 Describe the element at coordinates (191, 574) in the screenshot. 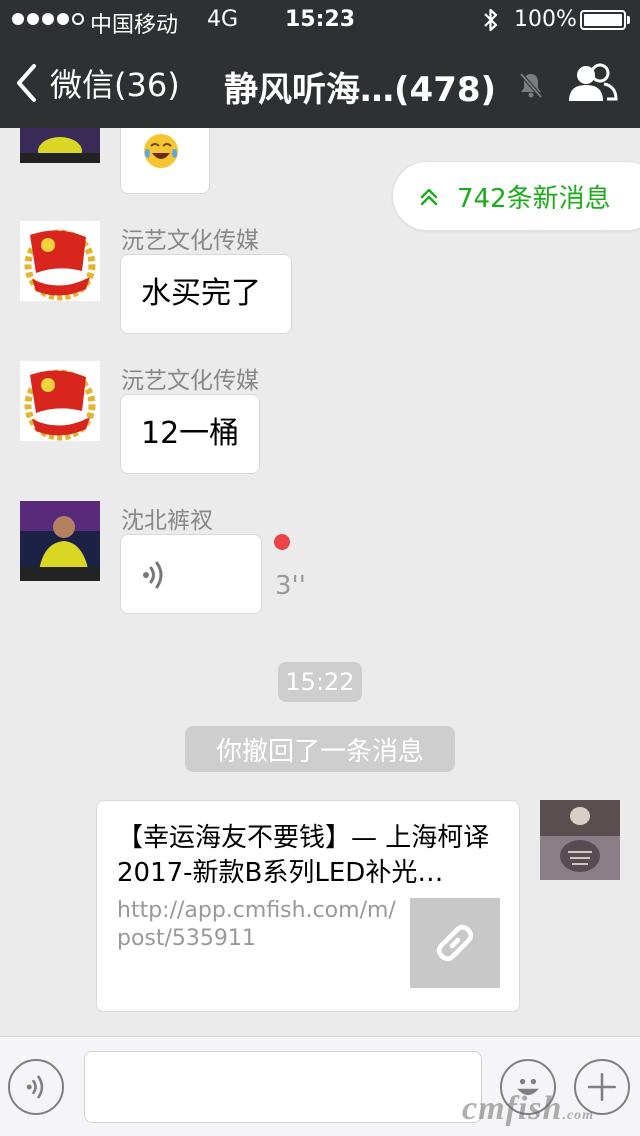

I see `voice-message-bubble` at that location.